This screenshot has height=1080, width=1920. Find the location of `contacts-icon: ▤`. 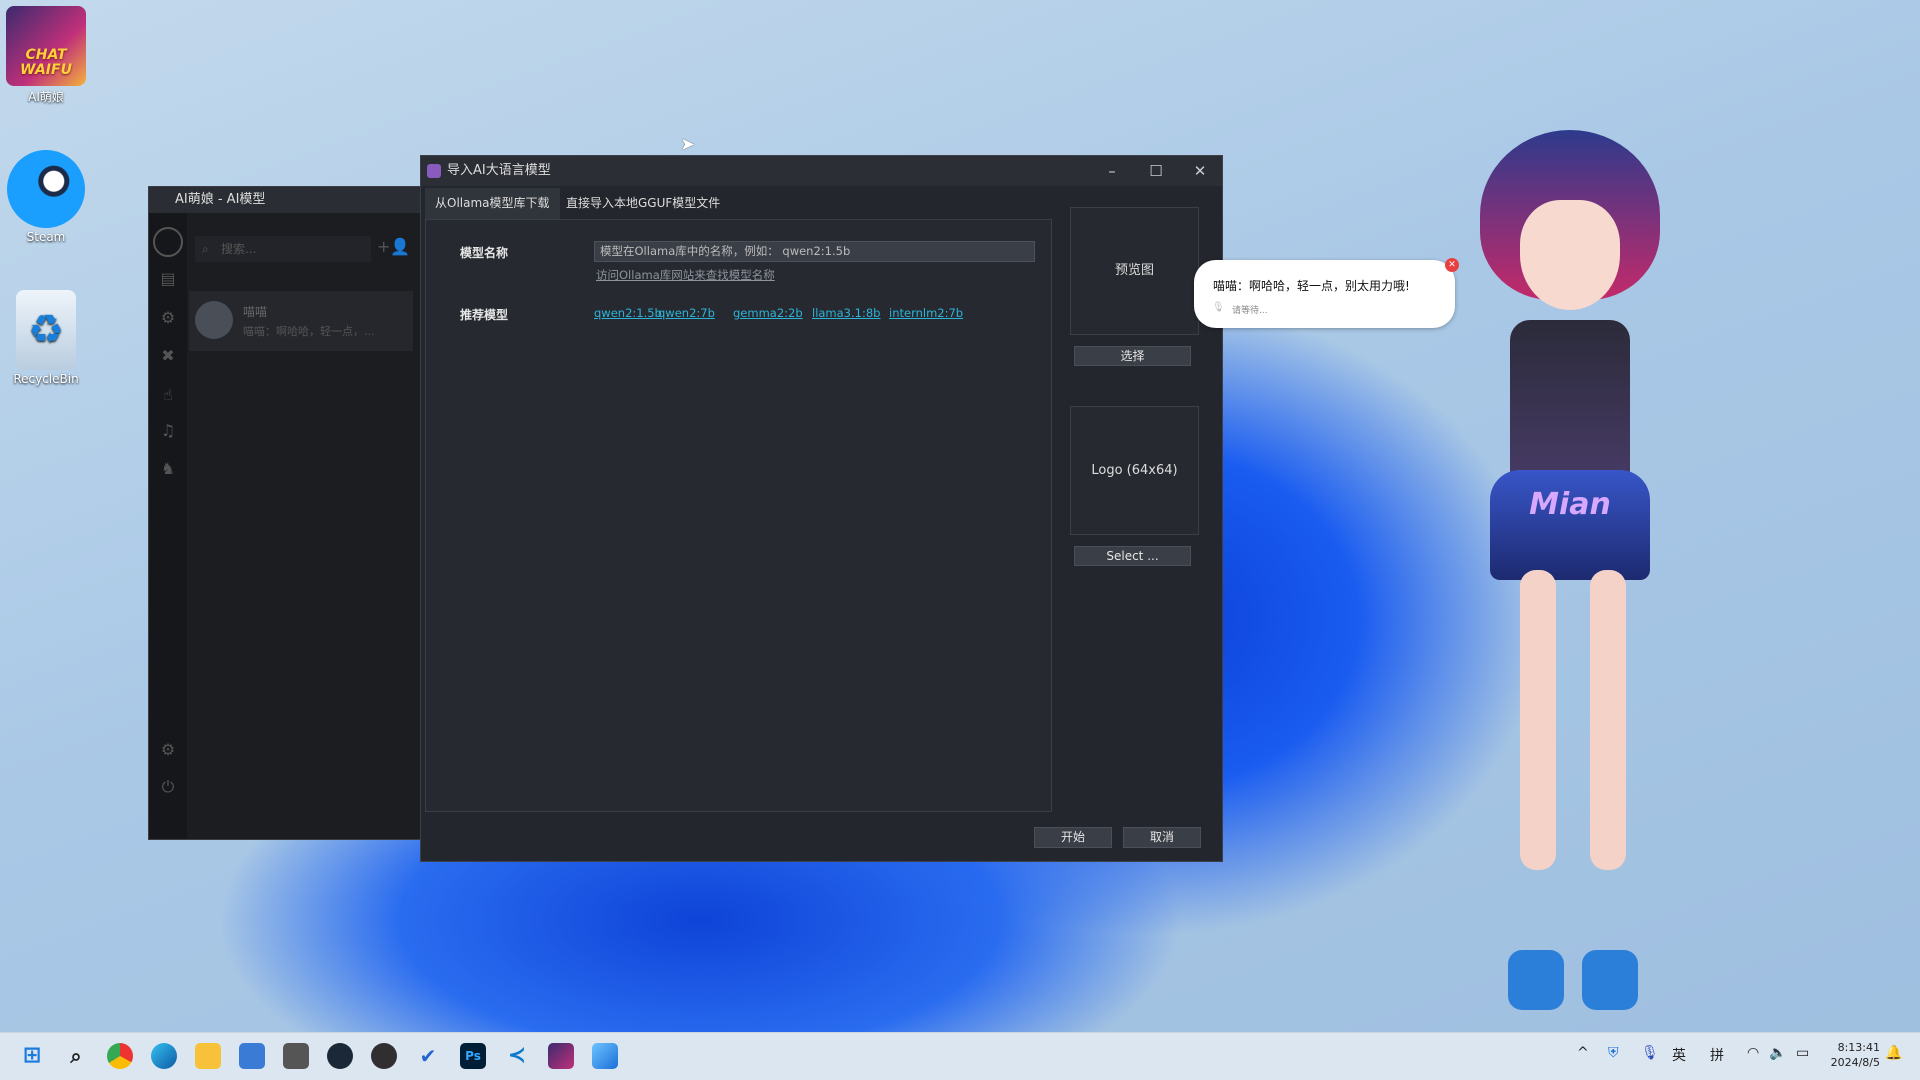

contacts-icon: ▤ is located at coordinates (168, 279).